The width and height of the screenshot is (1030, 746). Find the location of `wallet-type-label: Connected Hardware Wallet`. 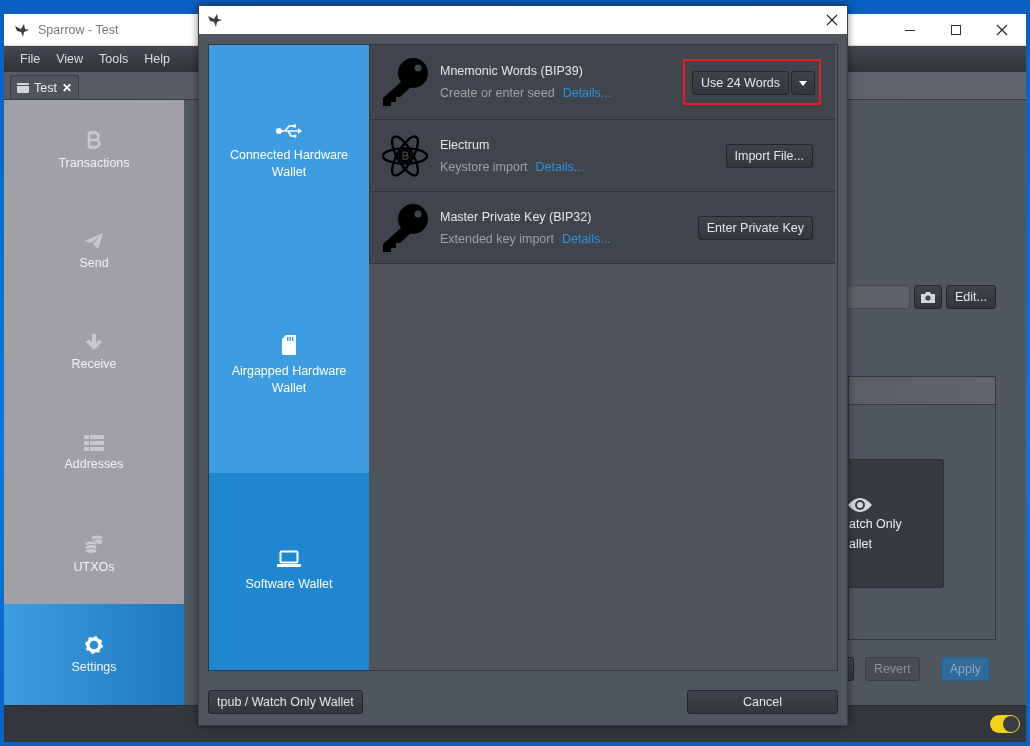

wallet-type-label: Connected Hardware Wallet is located at coordinates (289, 164).